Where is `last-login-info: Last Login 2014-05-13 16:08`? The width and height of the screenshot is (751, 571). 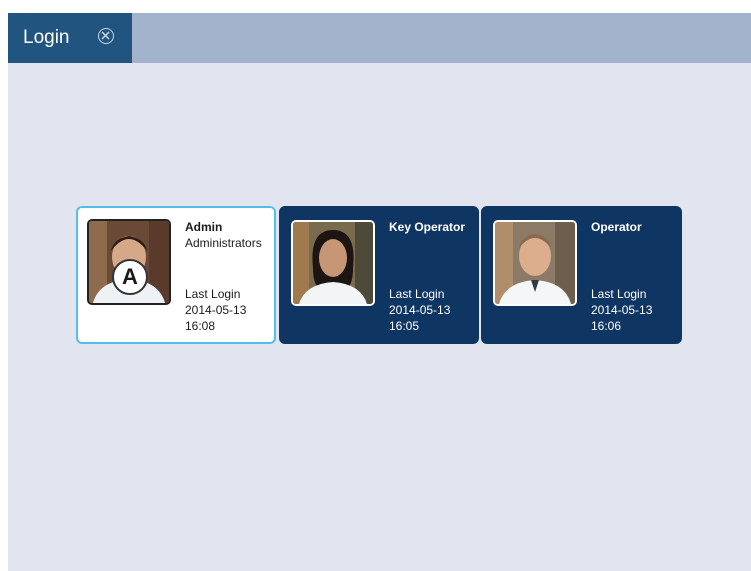 last-login-info: Last Login 2014-05-13 16:08 is located at coordinates (215, 310).